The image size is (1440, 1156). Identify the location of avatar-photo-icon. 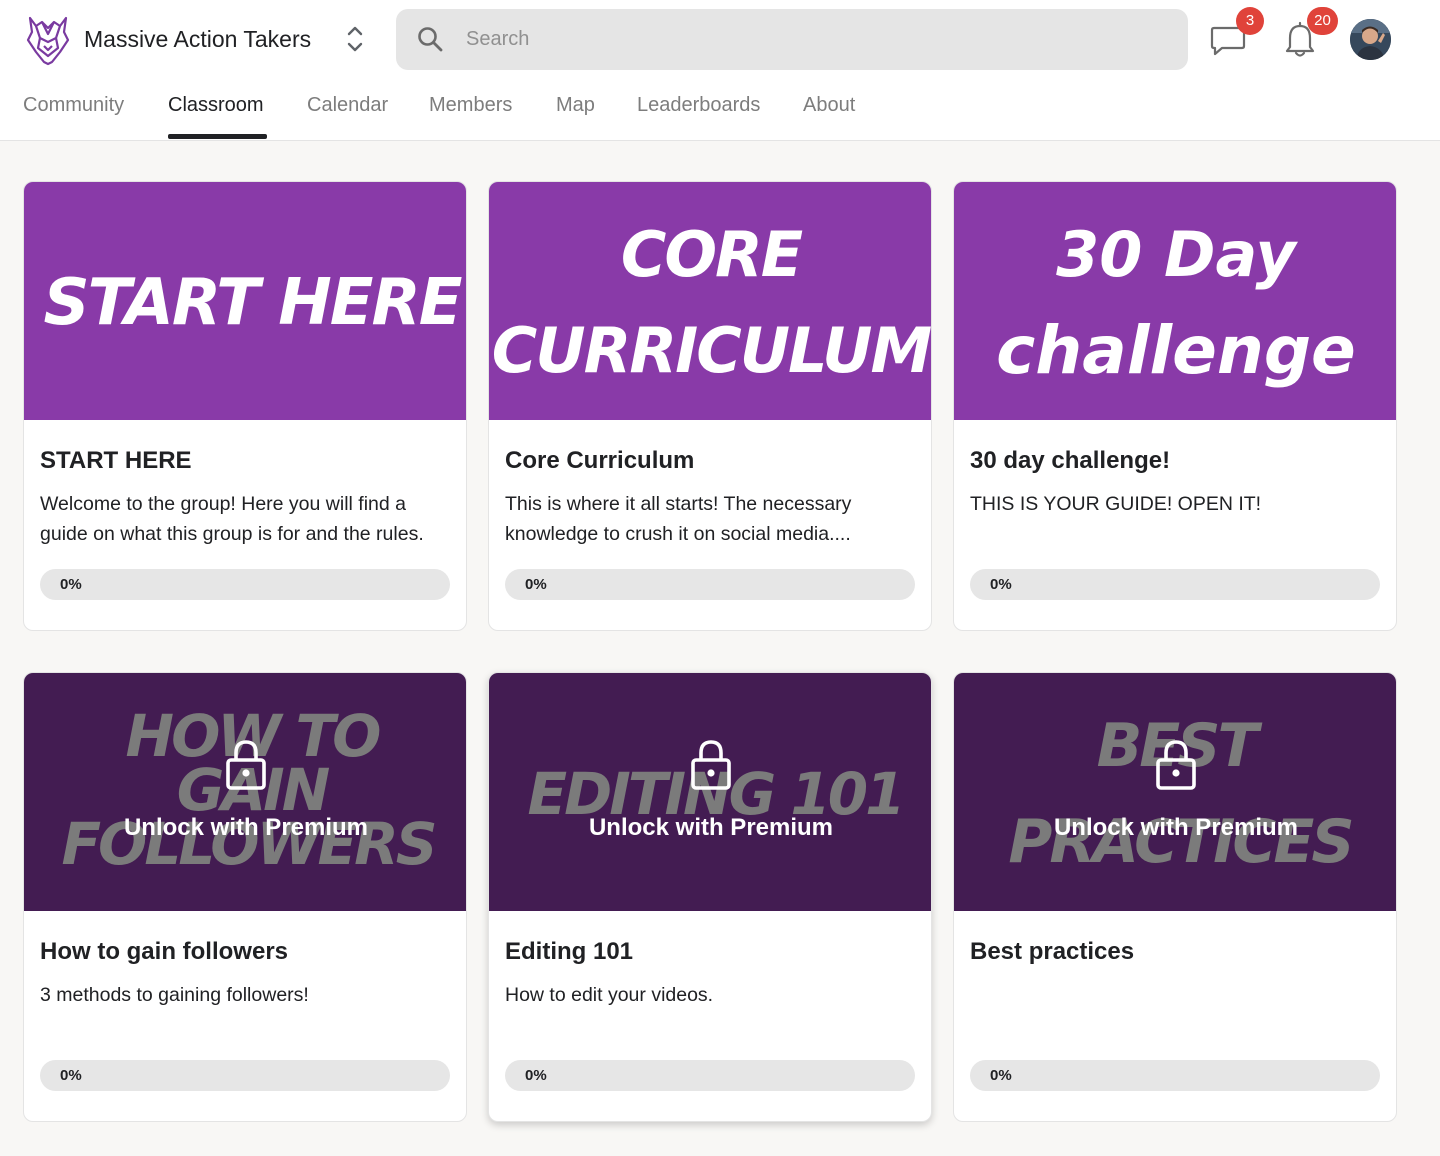
(1370, 39).